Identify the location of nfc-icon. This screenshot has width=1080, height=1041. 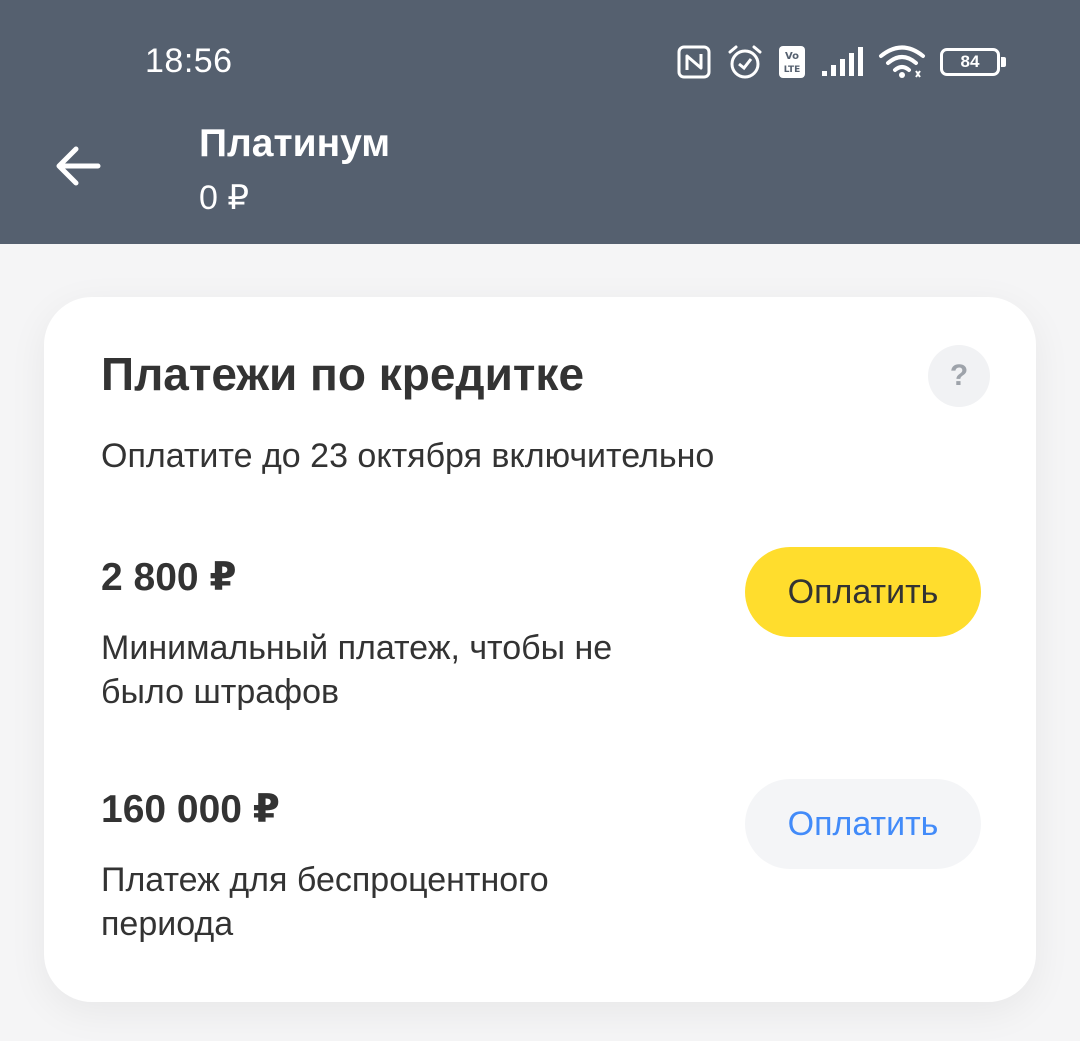
(694, 62).